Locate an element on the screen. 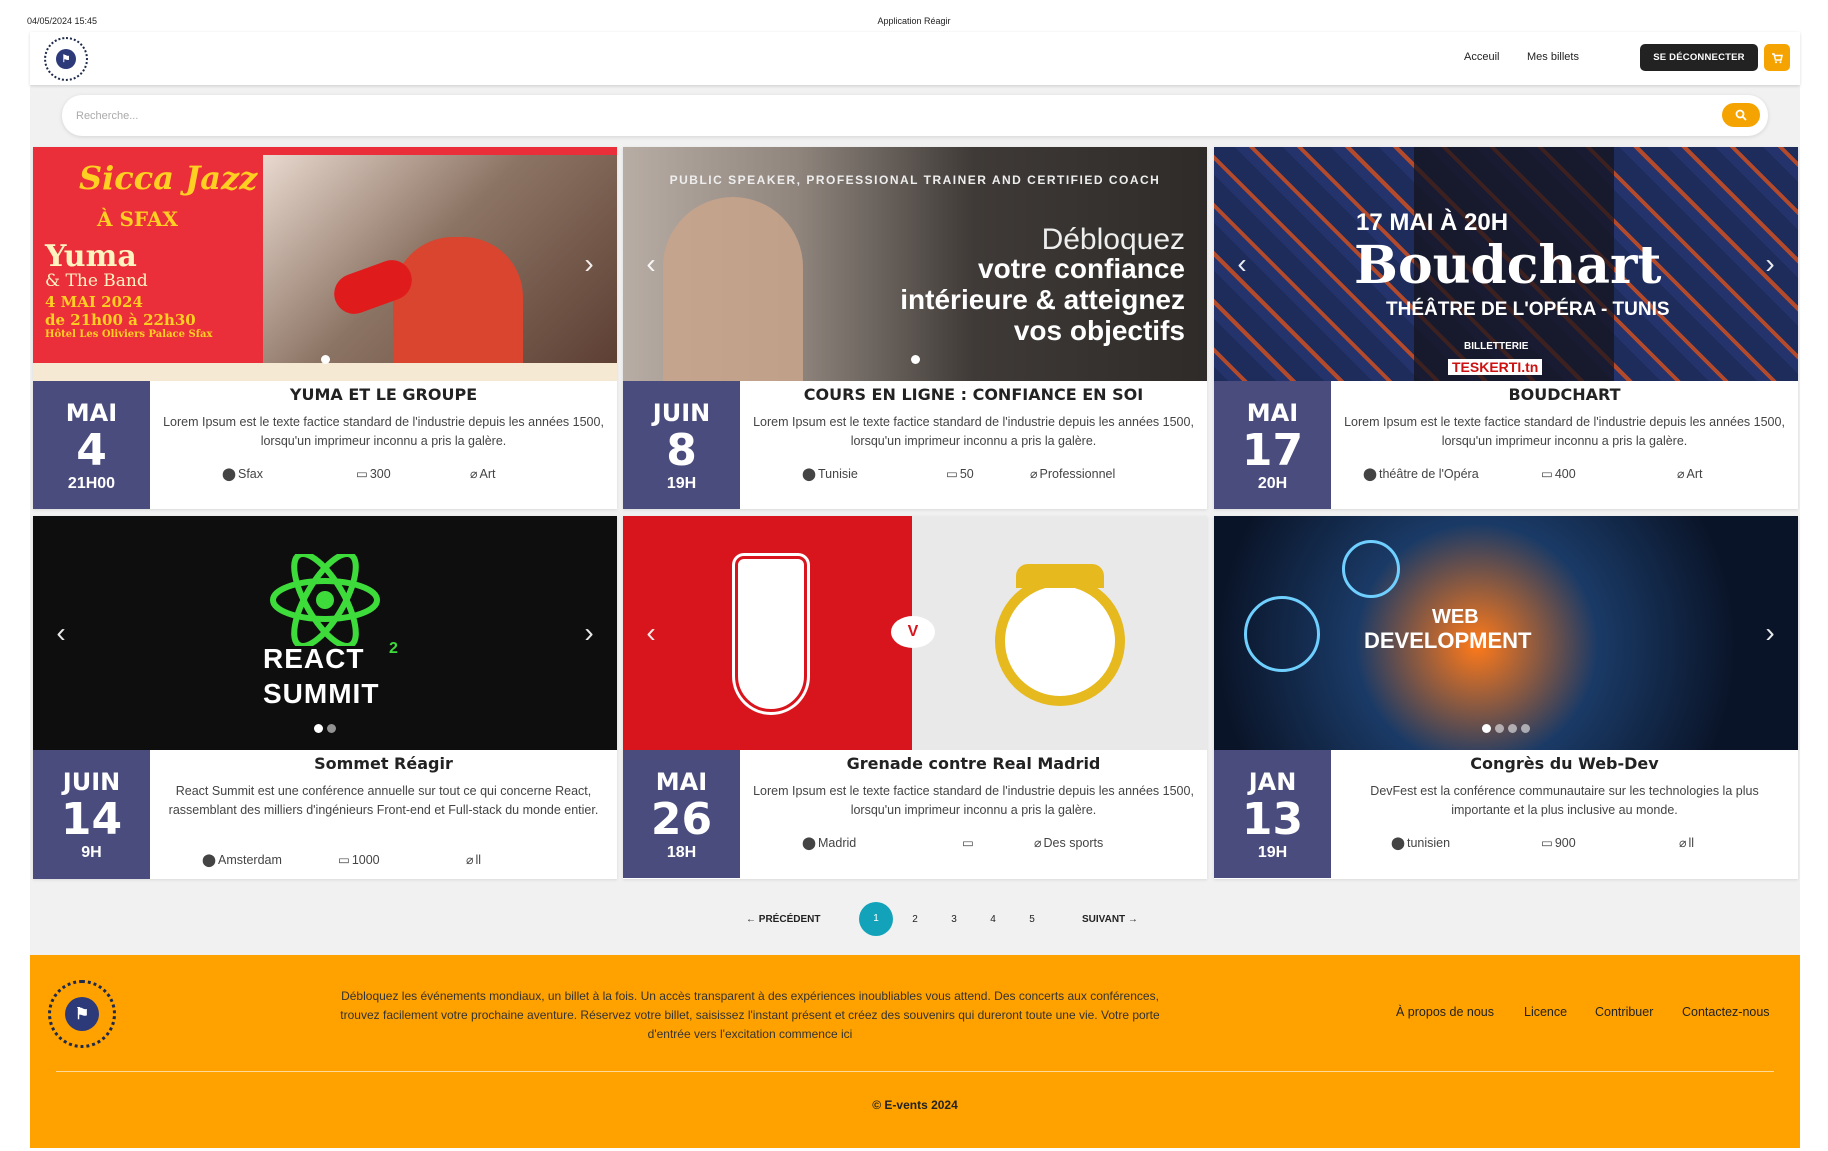  page-4: 4 is located at coordinates (993, 919).